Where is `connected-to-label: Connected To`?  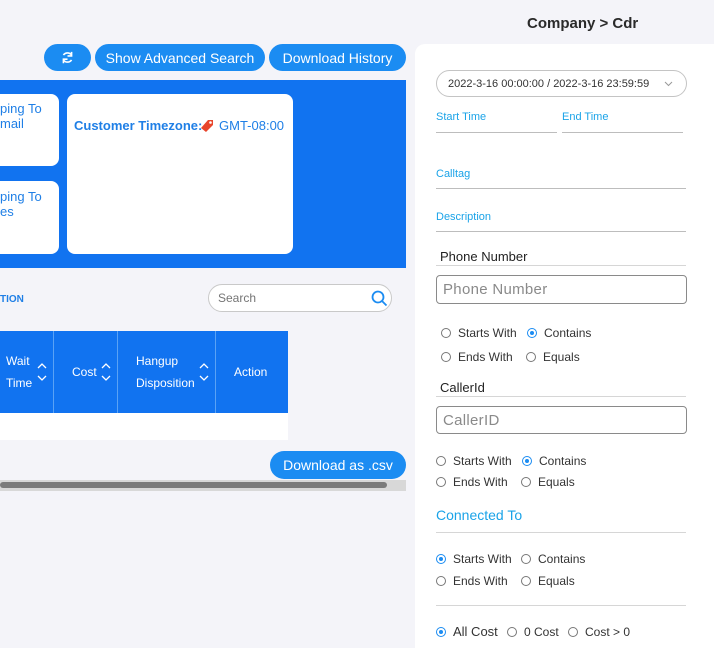 connected-to-label: Connected To is located at coordinates (479, 515).